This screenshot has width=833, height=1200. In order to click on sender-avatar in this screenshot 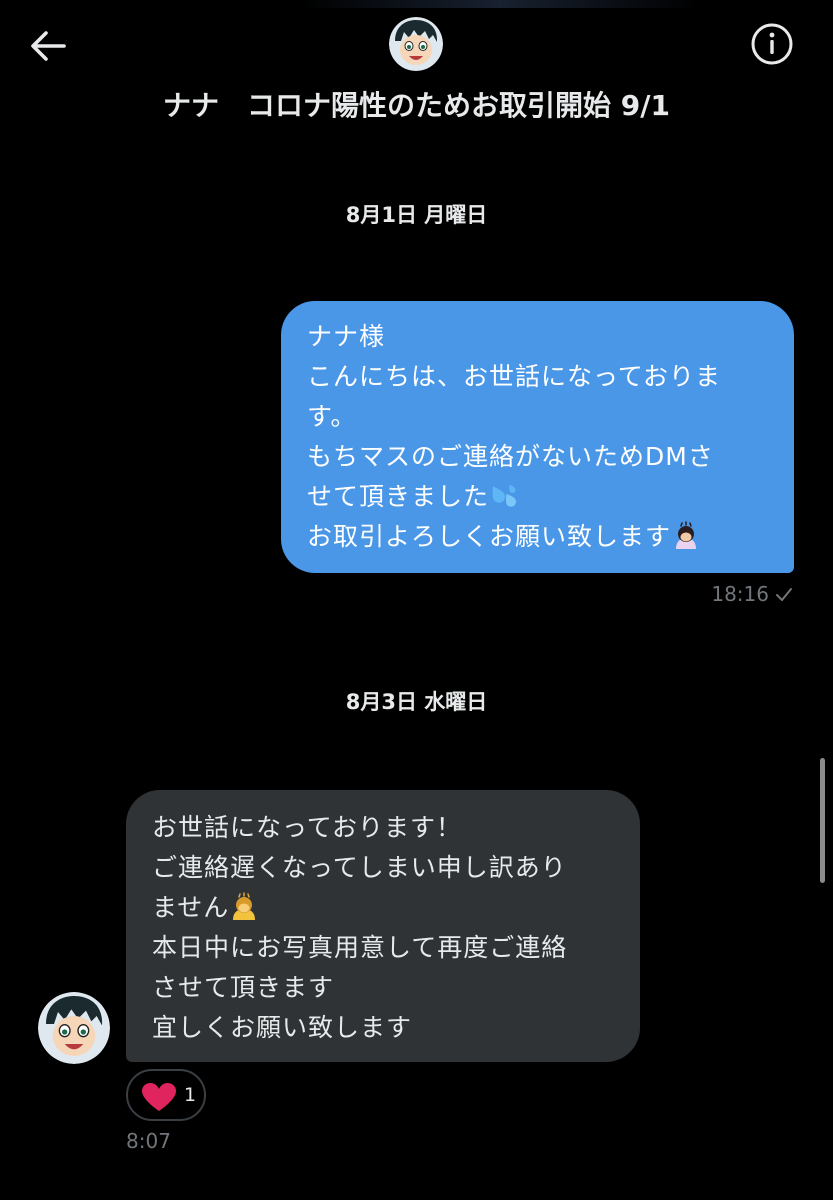, I will do `click(74, 1028)`.